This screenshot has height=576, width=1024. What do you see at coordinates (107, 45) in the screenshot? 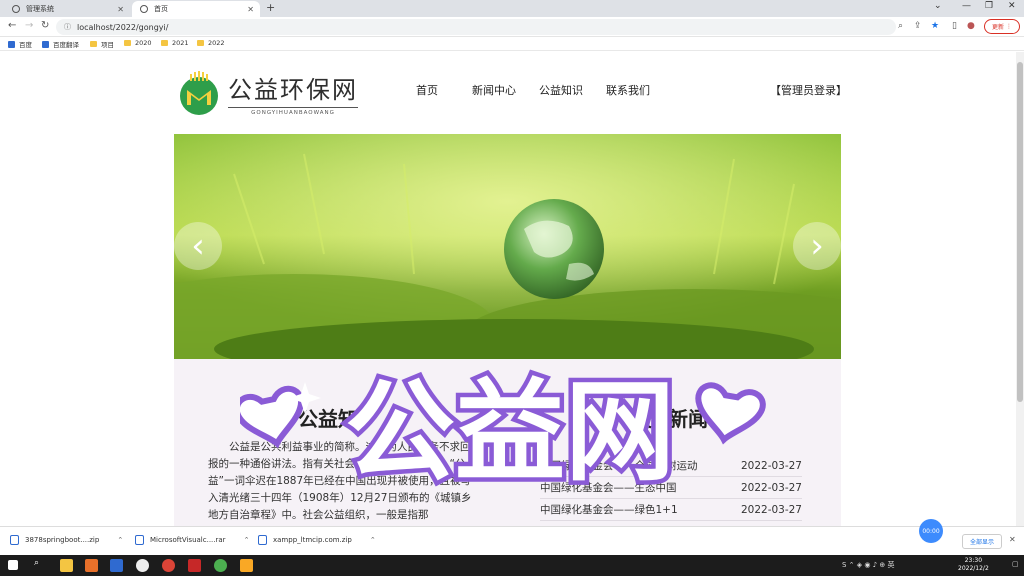
I see `bookmark-label: 项目` at bounding box center [107, 45].